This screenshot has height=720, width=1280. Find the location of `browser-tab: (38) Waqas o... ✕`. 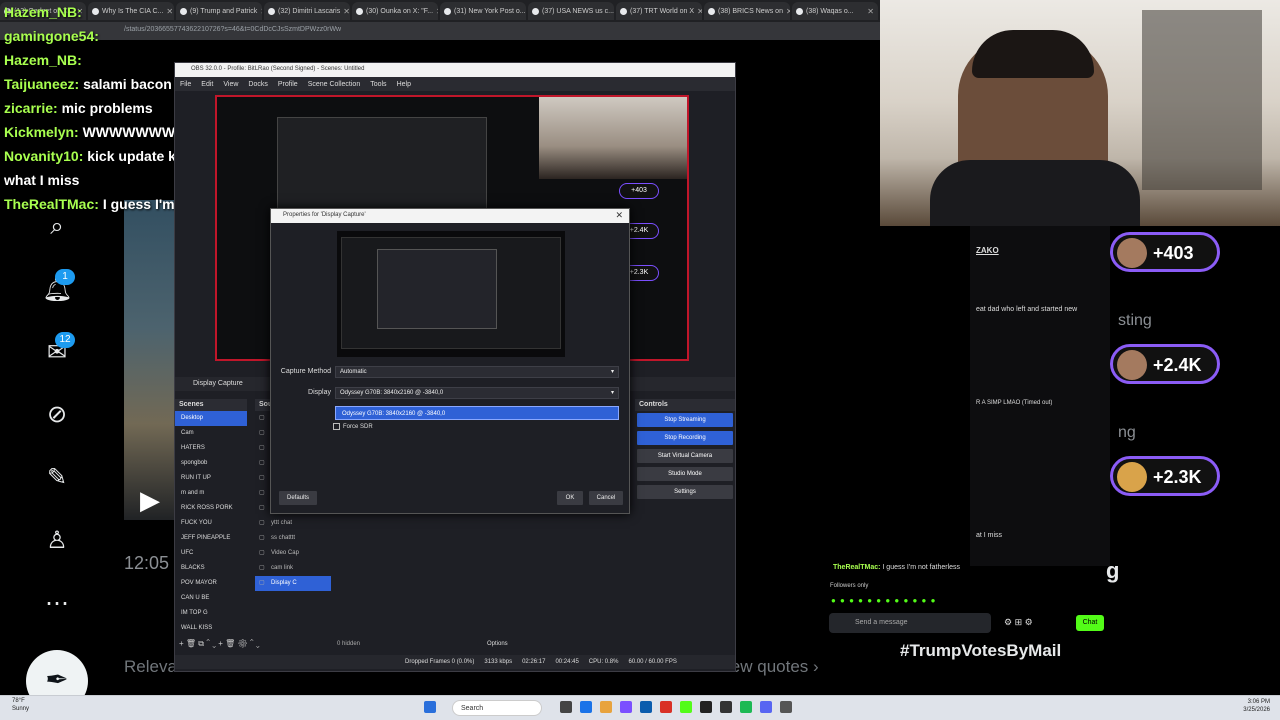

browser-tab: (38) Waqas o... ✕ is located at coordinates (835, 11).